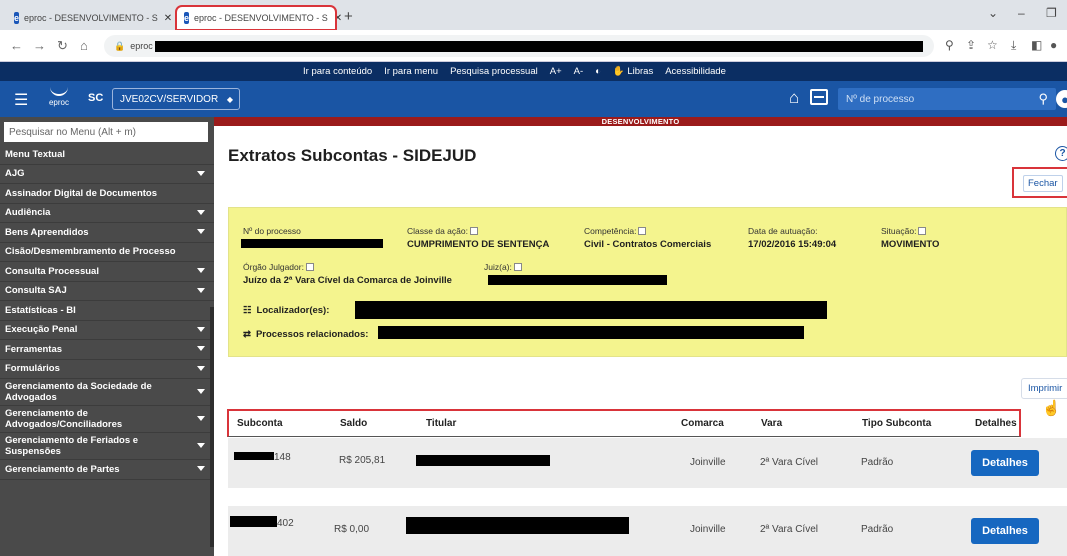 The width and height of the screenshot is (1067, 556). I want to click on sidebar-item: Estatísticas - BI, so click(107, 311).